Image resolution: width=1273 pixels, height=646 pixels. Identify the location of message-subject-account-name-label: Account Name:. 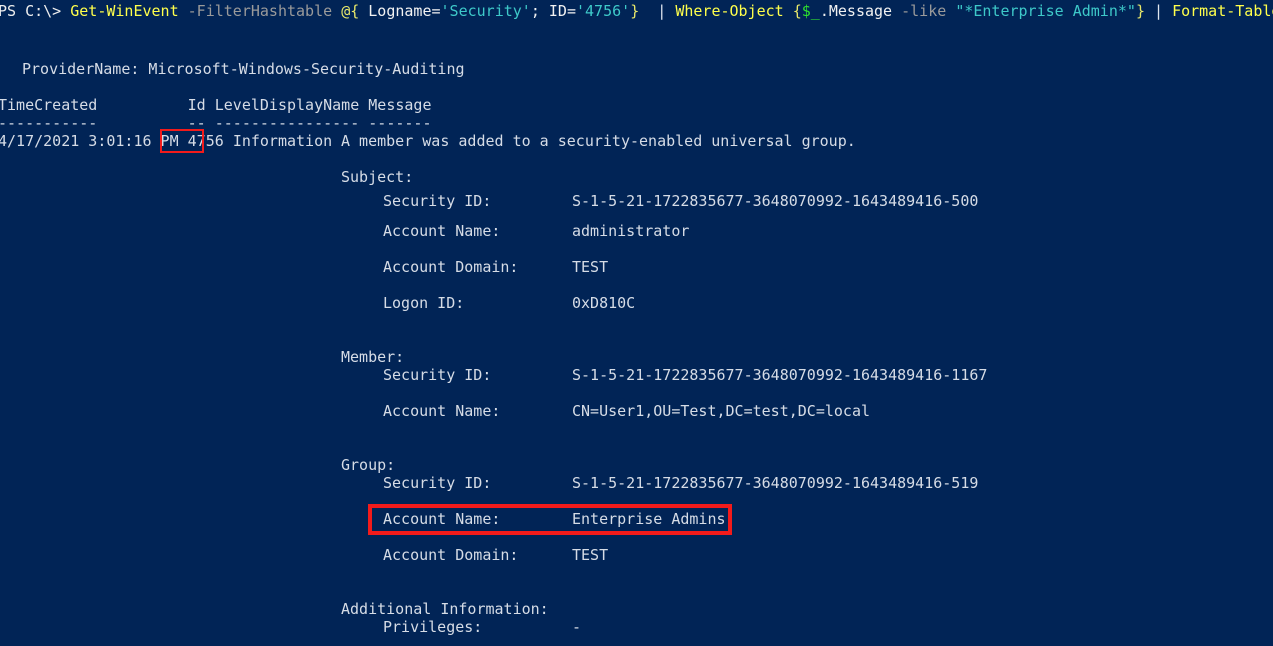
(442, 231).